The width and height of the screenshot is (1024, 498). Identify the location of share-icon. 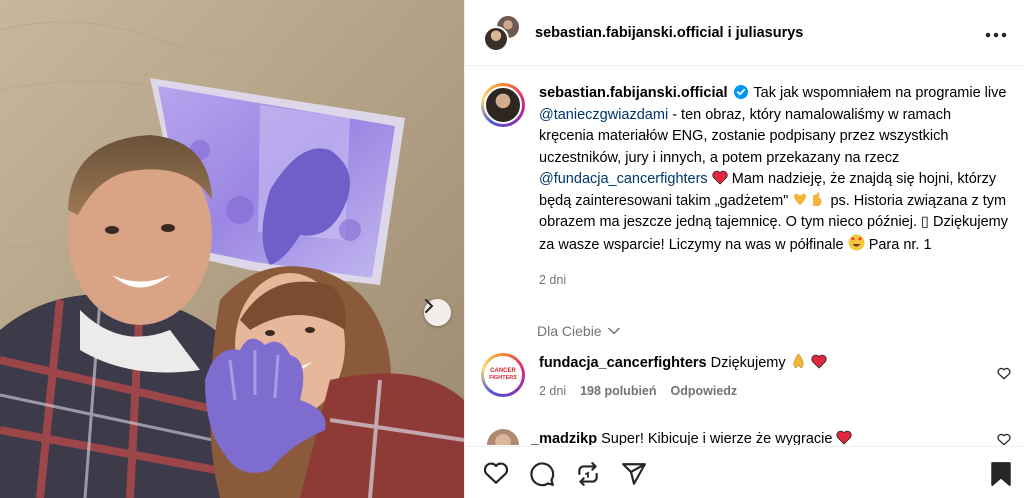
(634, 474).